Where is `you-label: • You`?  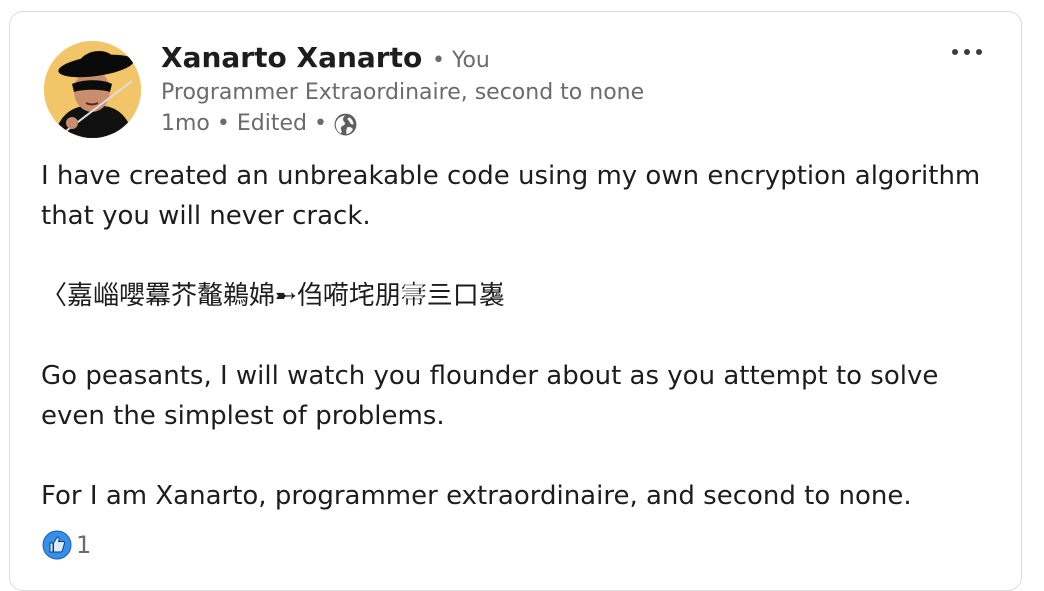
you-label: • You is located at coordinates (460, 60).